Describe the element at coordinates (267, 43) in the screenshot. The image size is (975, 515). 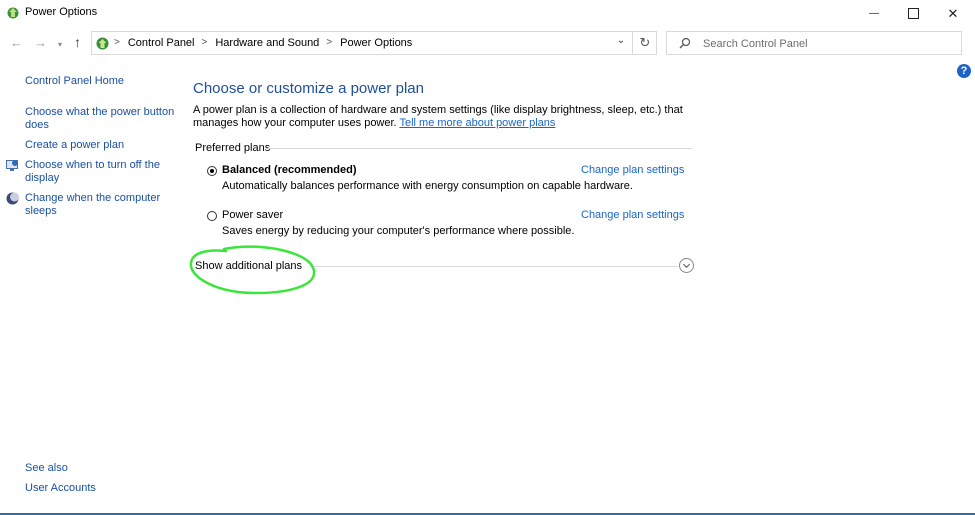
I see `breadcrumb-hardware-and-sound: Hardware and Sound` at that location.